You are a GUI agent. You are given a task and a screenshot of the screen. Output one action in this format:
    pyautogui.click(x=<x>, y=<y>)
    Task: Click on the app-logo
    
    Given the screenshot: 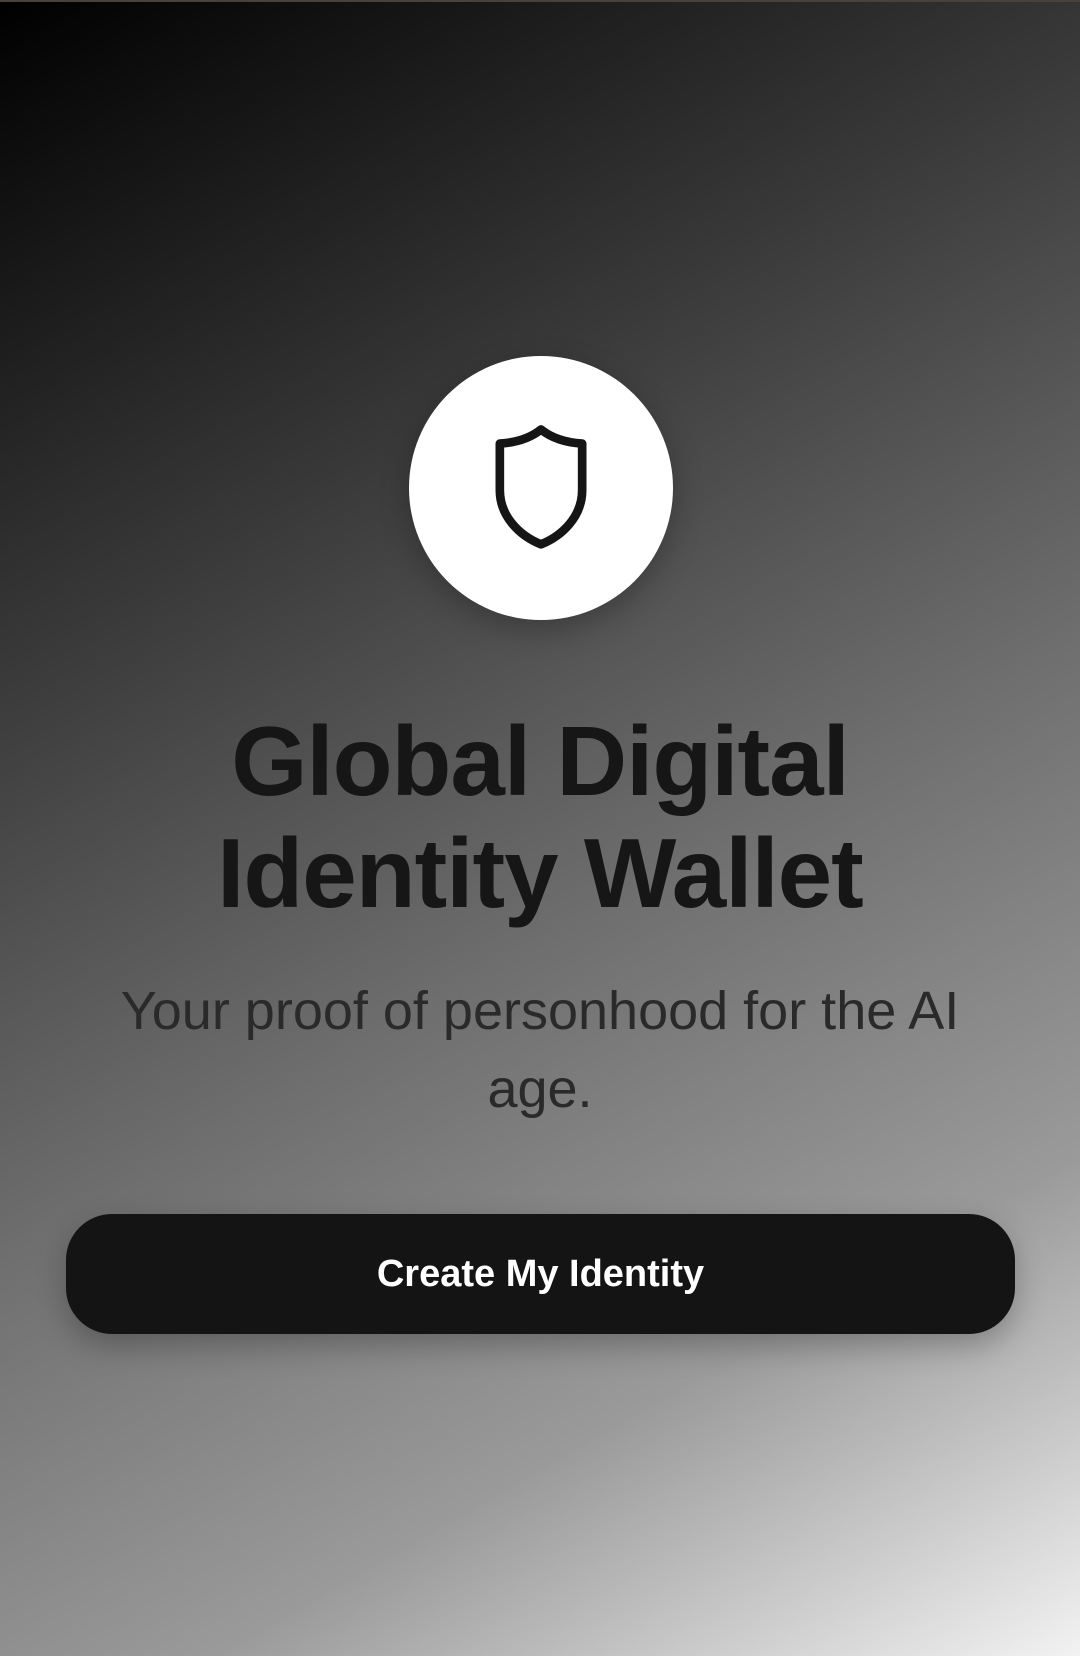 What is the action you would take?
    pyautogui.click(x=541, y=488)
    